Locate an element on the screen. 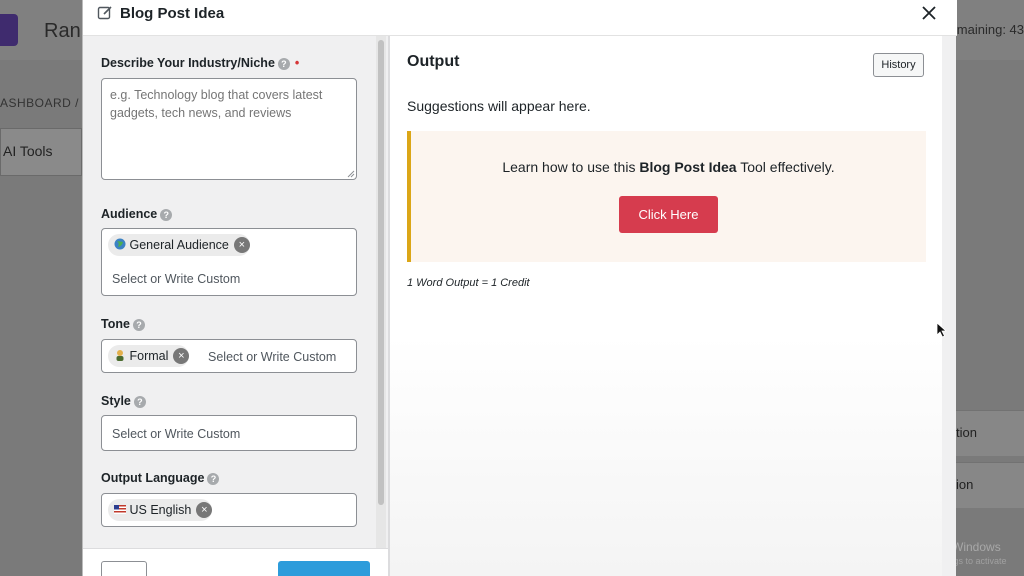 The image size is (1024, 576). language-label: Output Language? is located at coordinates (160, 478).